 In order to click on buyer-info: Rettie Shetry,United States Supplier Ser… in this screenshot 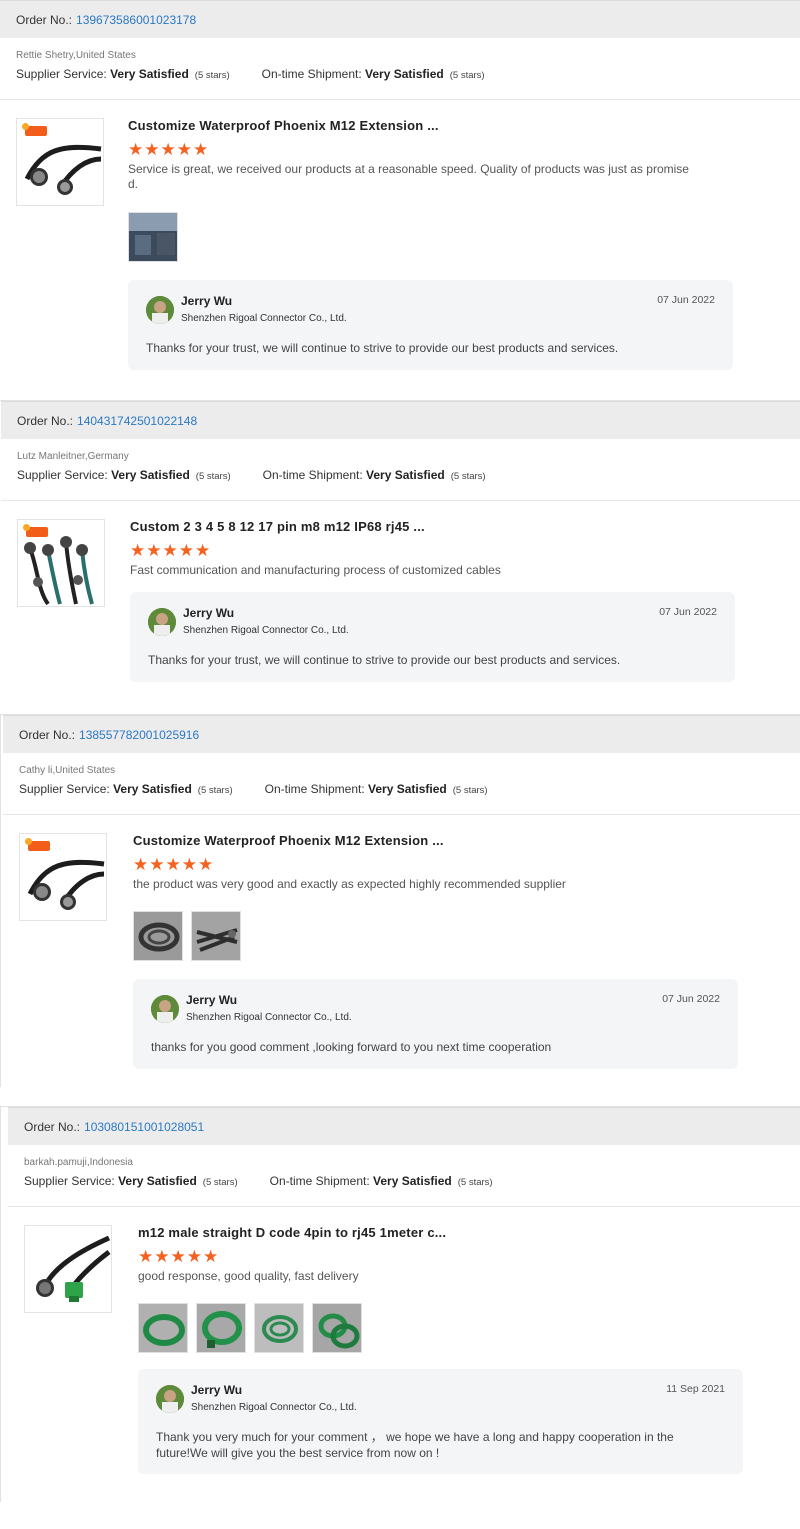, I will do `click(400, 69)`.